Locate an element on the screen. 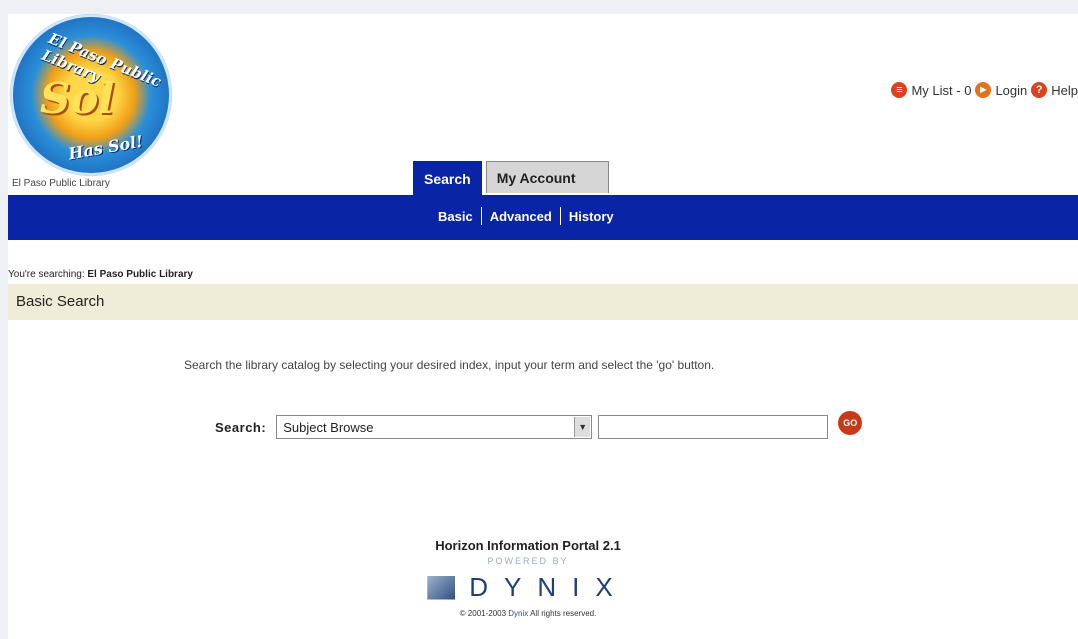  go-button: GO is located at coordinates (850, 423).